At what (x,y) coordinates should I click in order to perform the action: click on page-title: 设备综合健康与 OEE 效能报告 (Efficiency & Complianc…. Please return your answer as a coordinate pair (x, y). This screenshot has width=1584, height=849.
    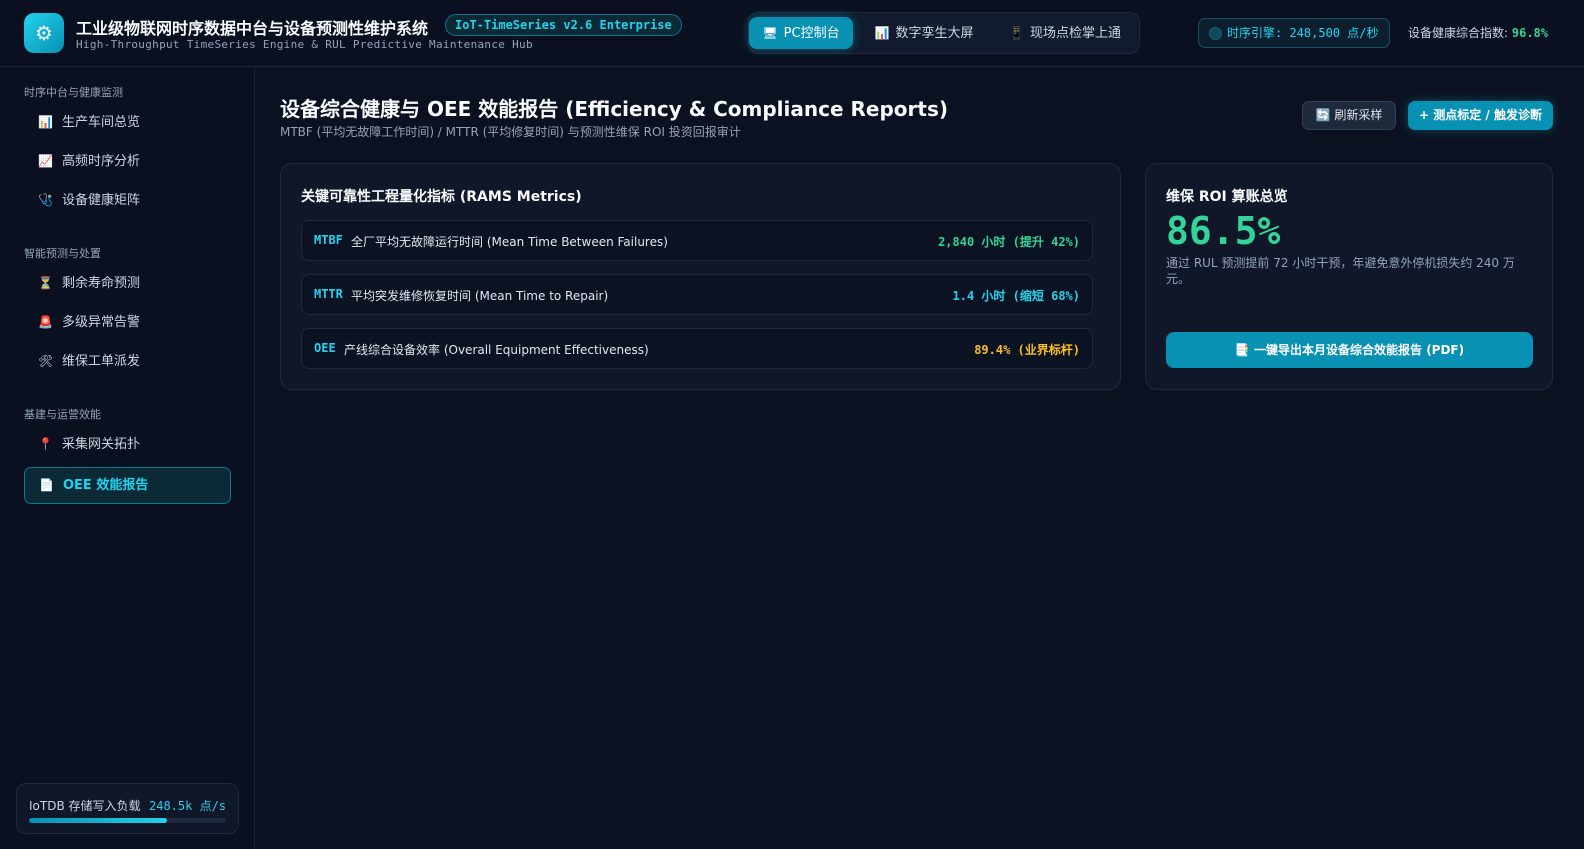
    Looking at the image, I should click on (614, 109).